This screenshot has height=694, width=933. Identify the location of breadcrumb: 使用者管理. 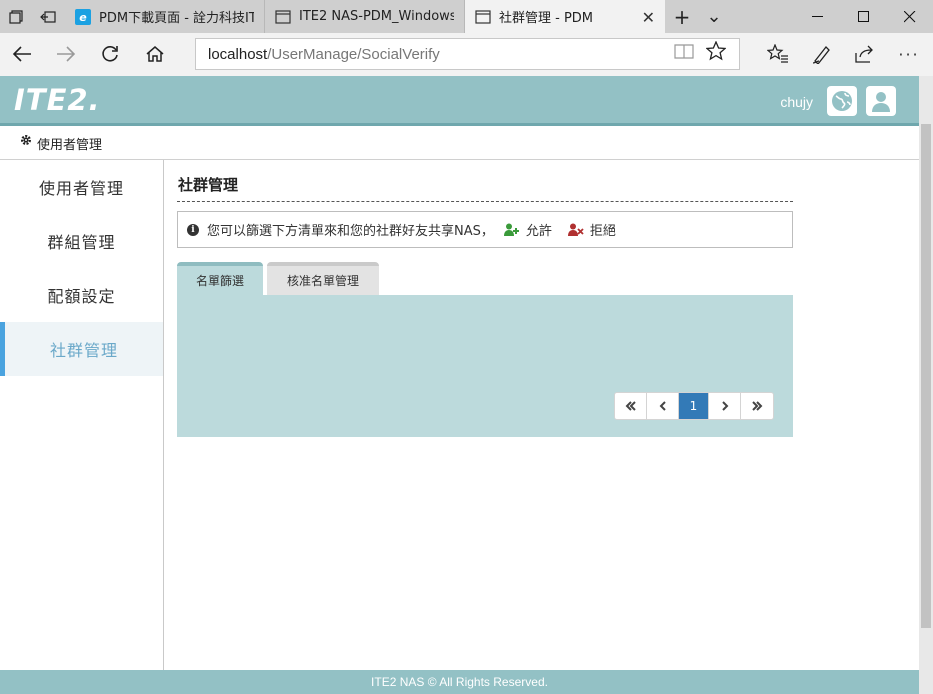
(459, 143).